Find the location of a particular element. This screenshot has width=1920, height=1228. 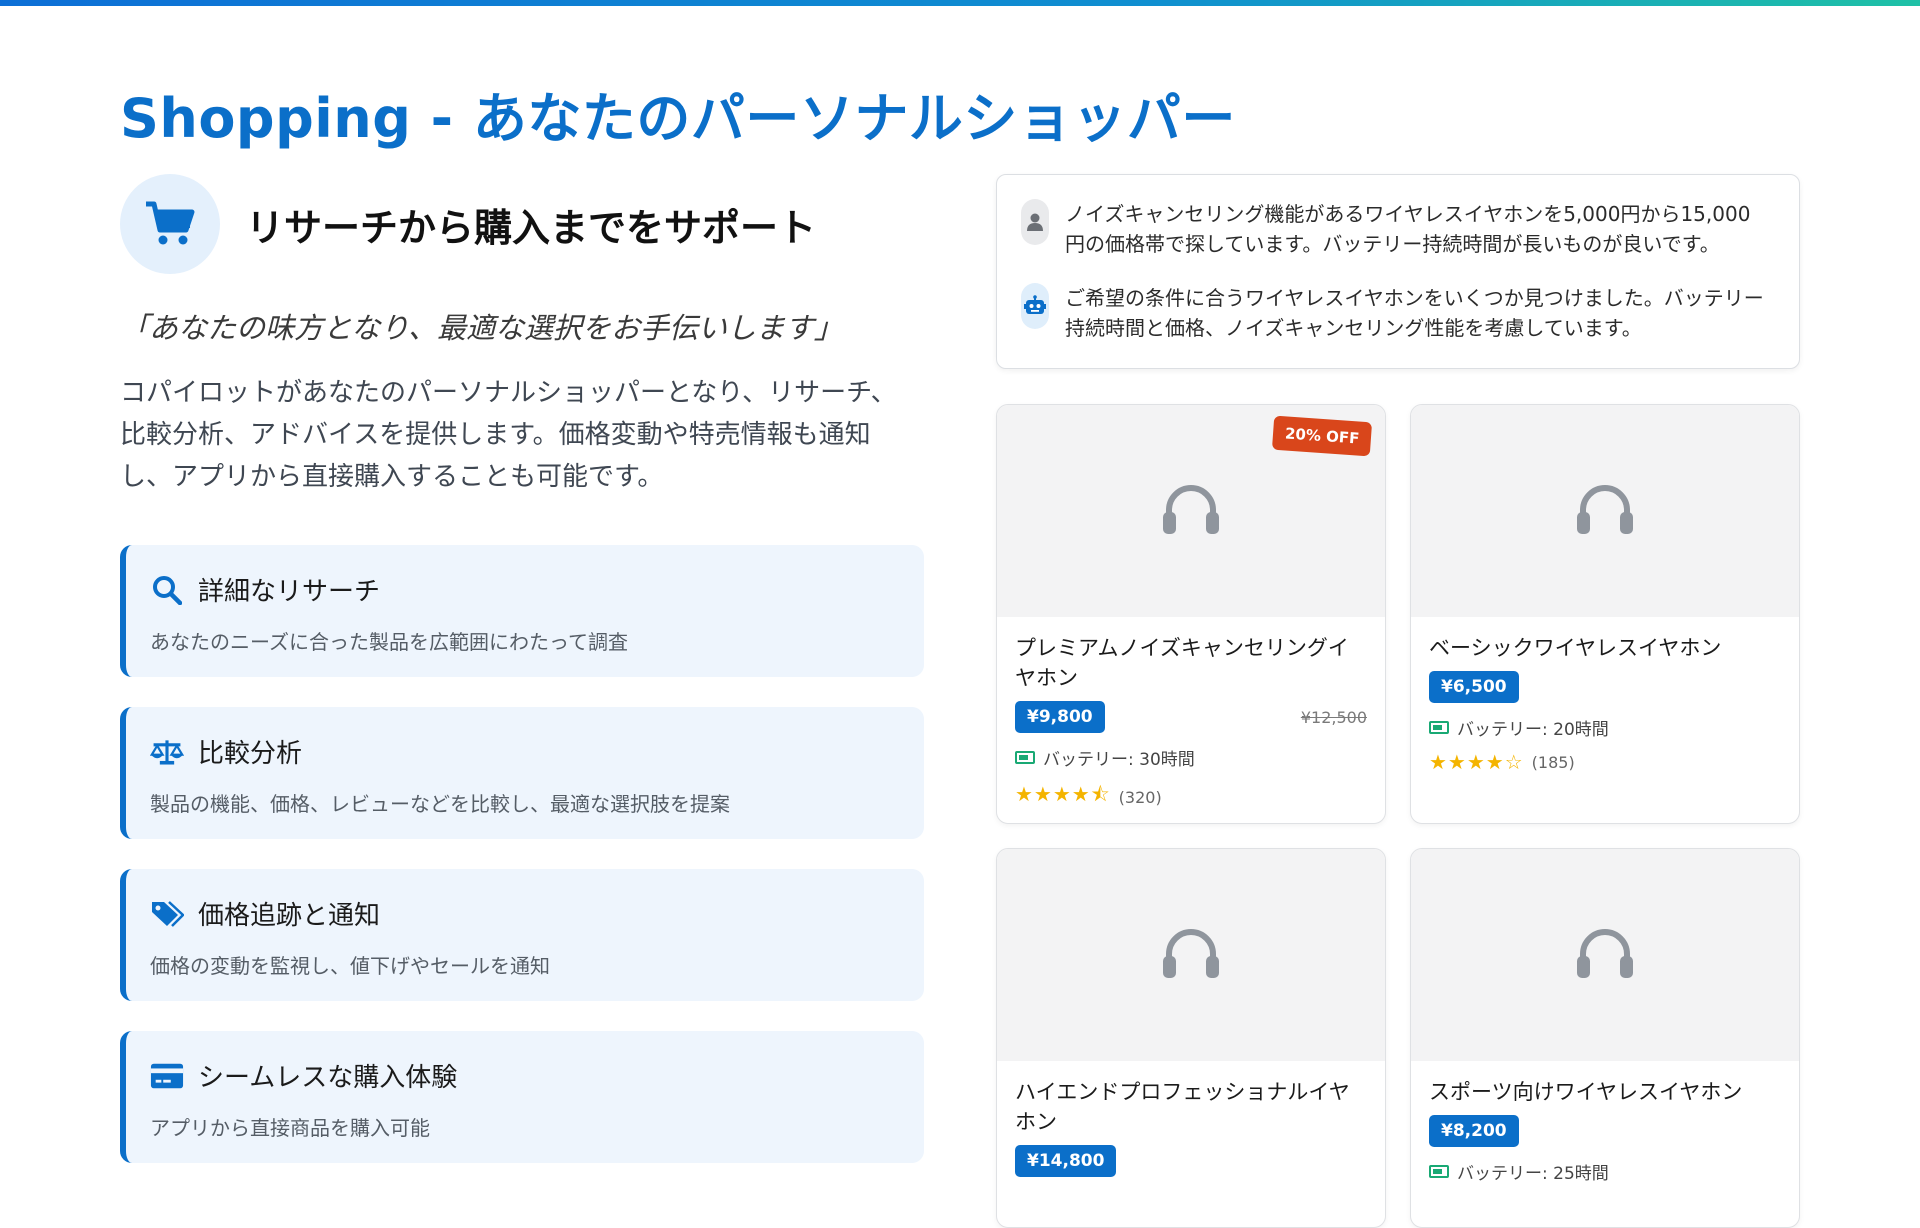

battery-info: バッテリー: 20時間 is located at coordinates (1605, 727).